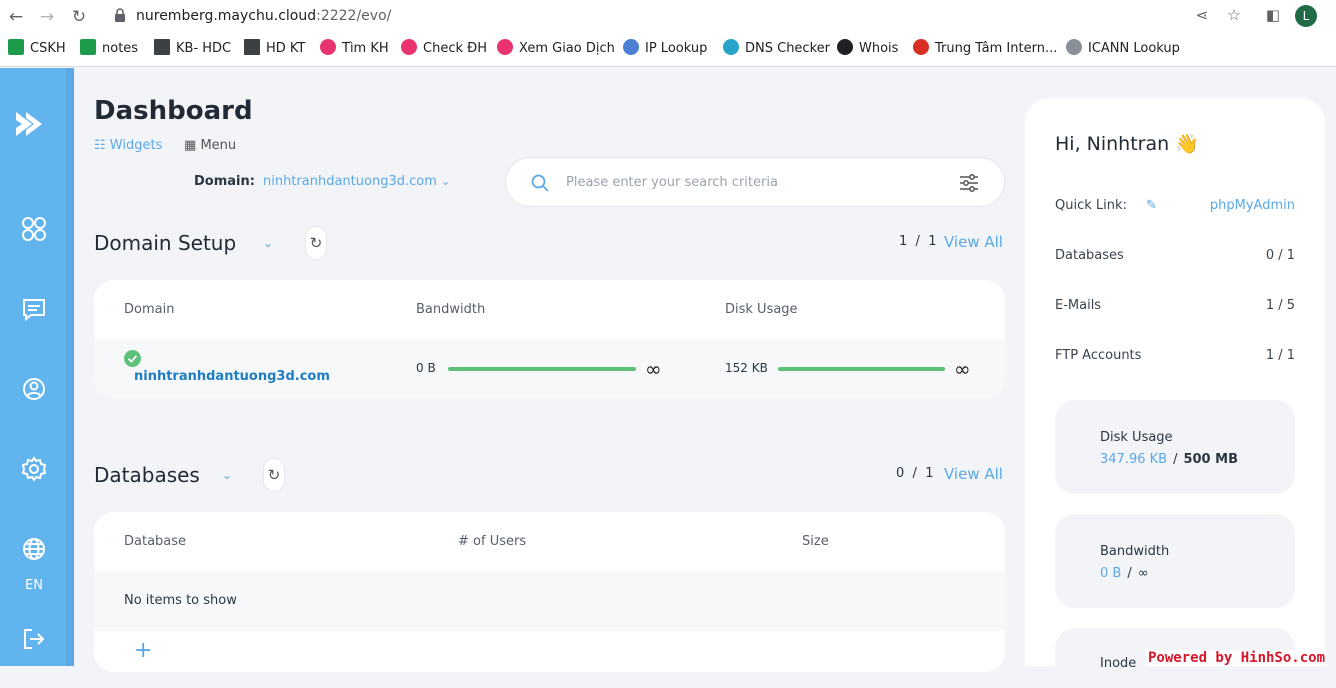  Describe the element at coordinates (1306, 16) in the screenshot. I see `profile-avatar: L` at that location.